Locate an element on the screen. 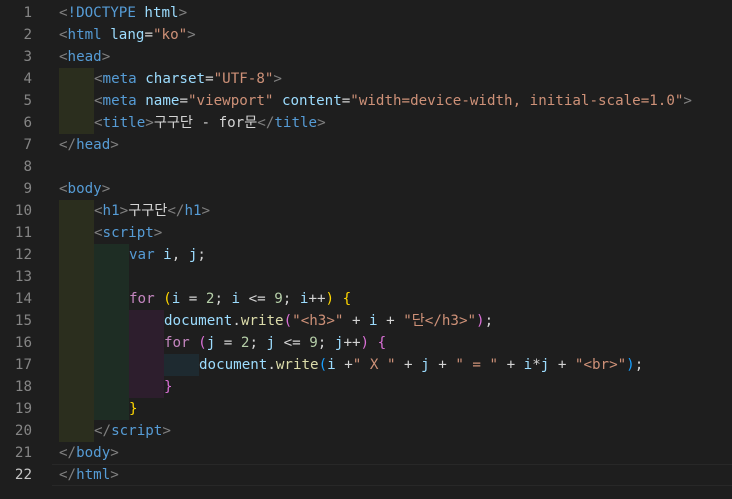 The height and width of the screenshot is (499, 732). code-text: <head> is located at coordinates (84, 57).